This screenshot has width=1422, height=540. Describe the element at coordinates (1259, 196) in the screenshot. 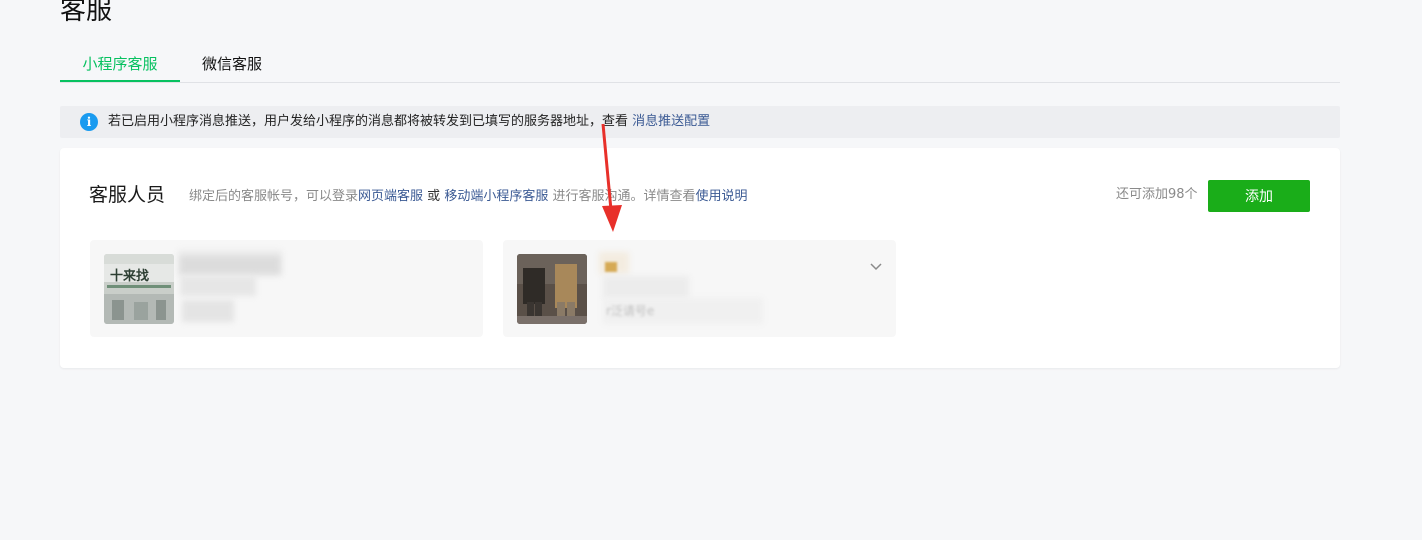

I see `add-staff-button: 添加` at that location.